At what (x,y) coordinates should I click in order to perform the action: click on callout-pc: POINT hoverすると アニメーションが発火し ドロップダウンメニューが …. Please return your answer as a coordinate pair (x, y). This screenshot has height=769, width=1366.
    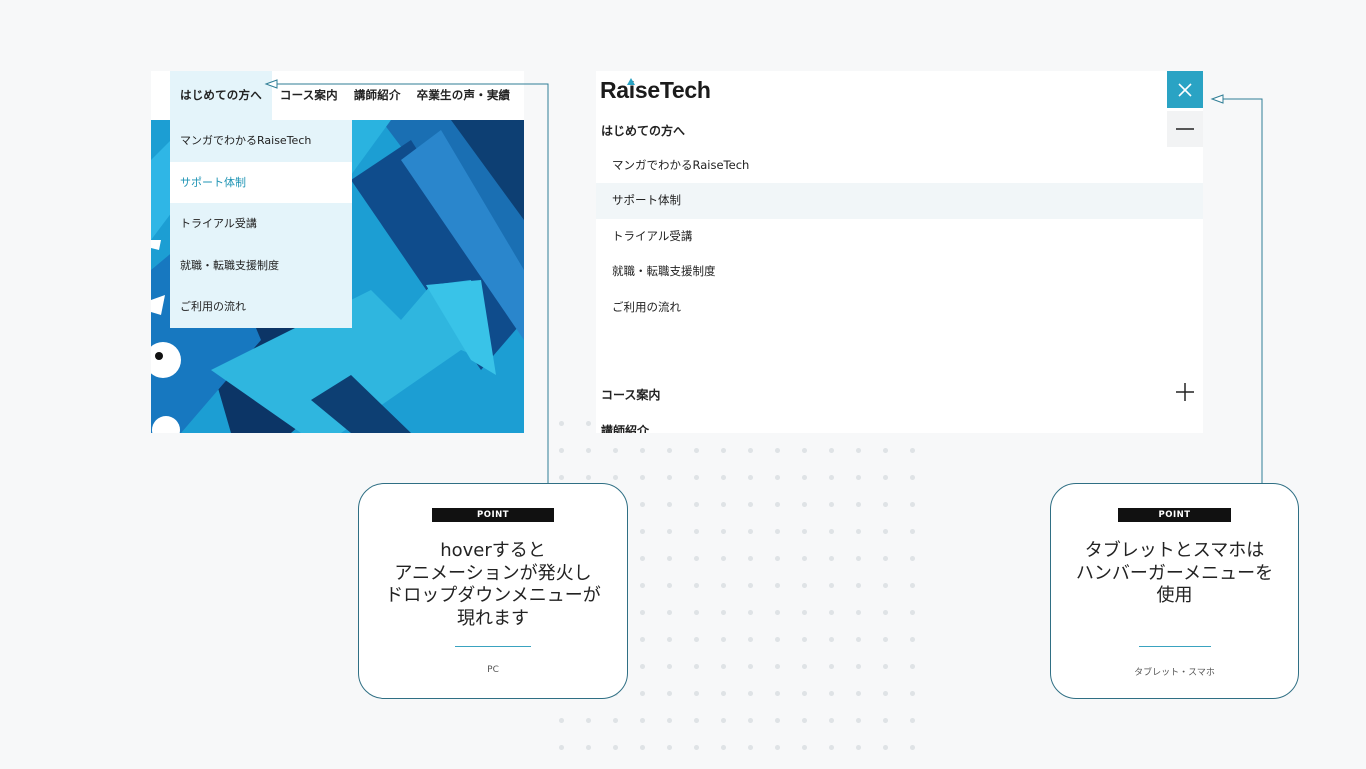
    Looking at the image, I should click on (493, 591).